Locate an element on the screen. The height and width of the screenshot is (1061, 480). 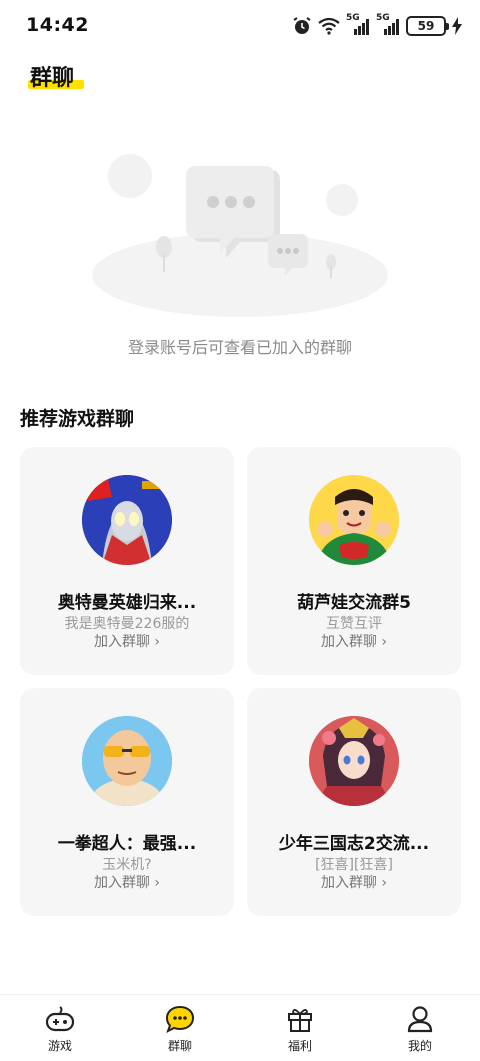
page-title: 群聊 is located at coordinates (52, 78).